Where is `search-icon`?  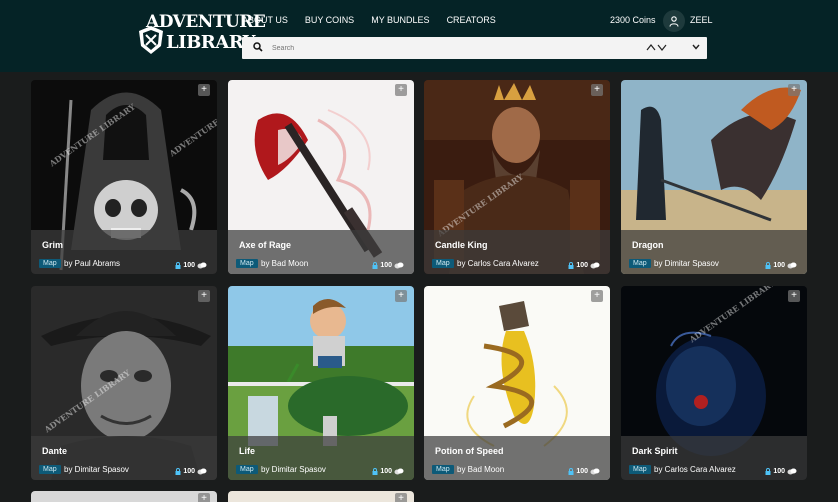 search-icon is located at coordinates (258, 47).